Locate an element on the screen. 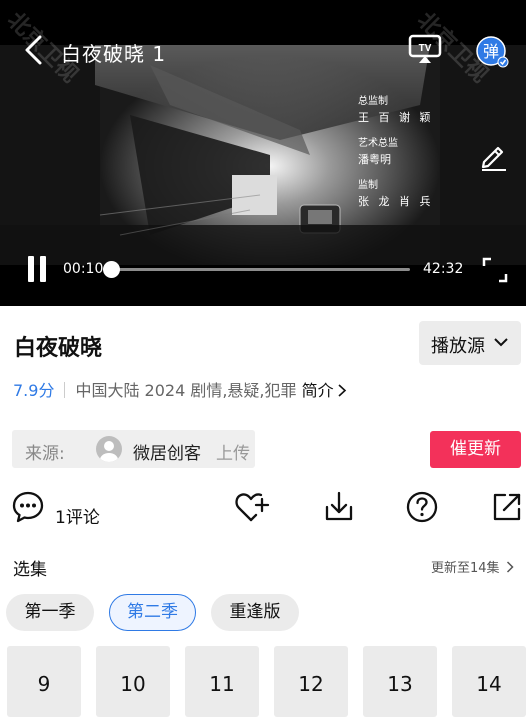  svg-text: 弹 is located at coordinates (491, 51).